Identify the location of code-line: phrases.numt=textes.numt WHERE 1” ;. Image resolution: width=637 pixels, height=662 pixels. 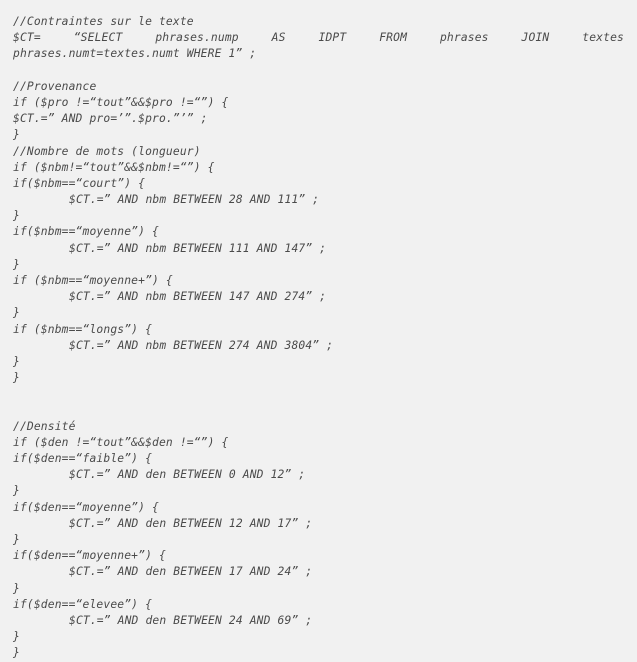
(135, 54).